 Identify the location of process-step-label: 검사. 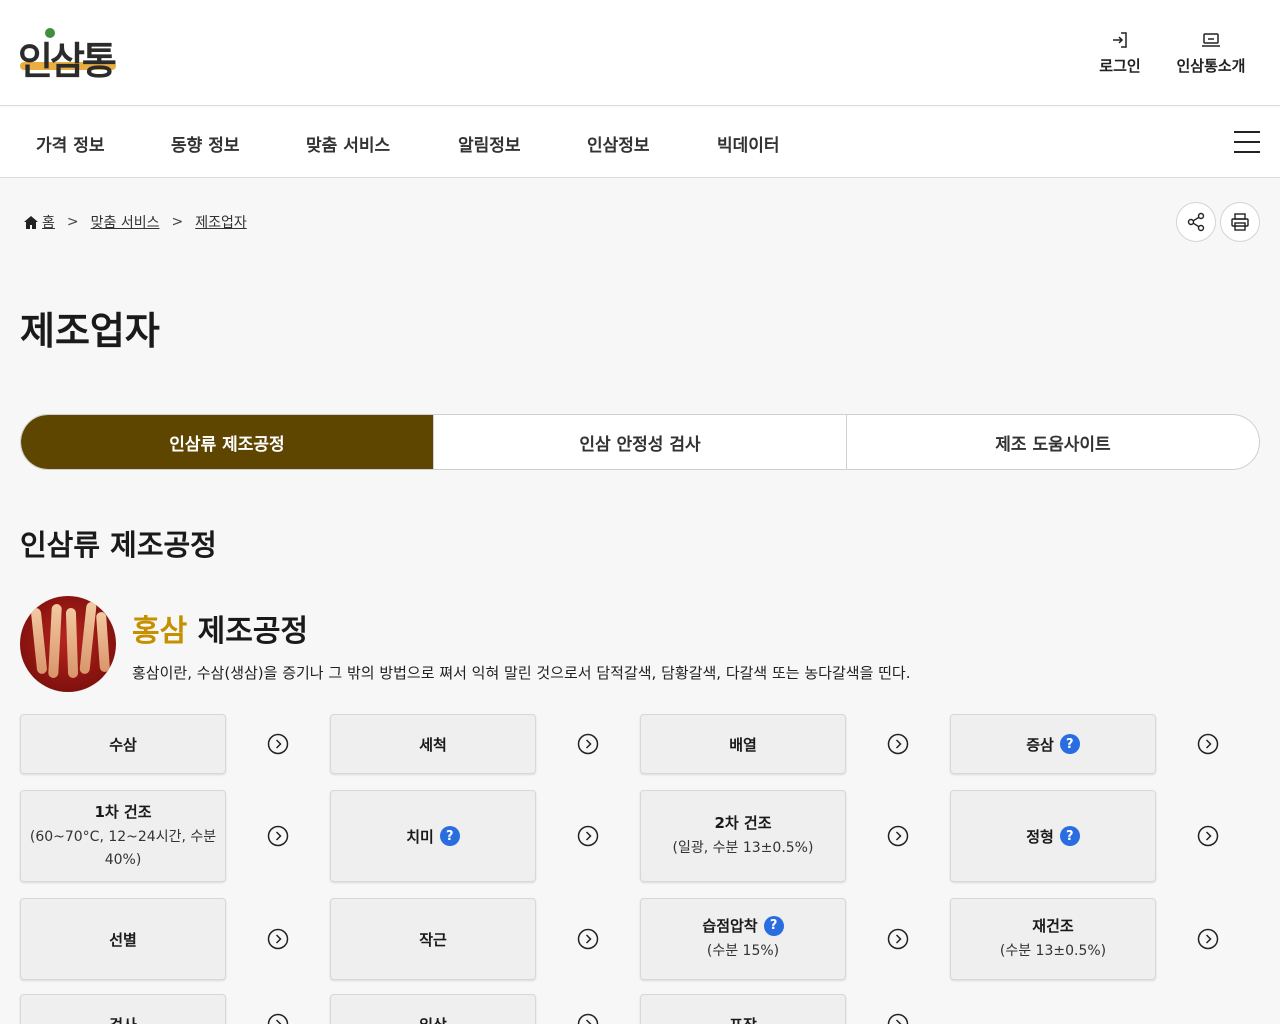
(123, 1019).